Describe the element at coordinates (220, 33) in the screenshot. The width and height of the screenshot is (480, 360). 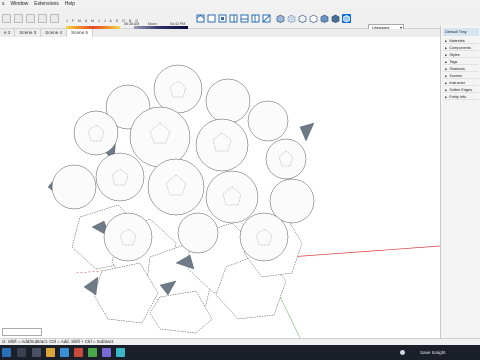
I see `scene-tabs: e 2 Scene 3 Scene 4 Scene 5` at that location.